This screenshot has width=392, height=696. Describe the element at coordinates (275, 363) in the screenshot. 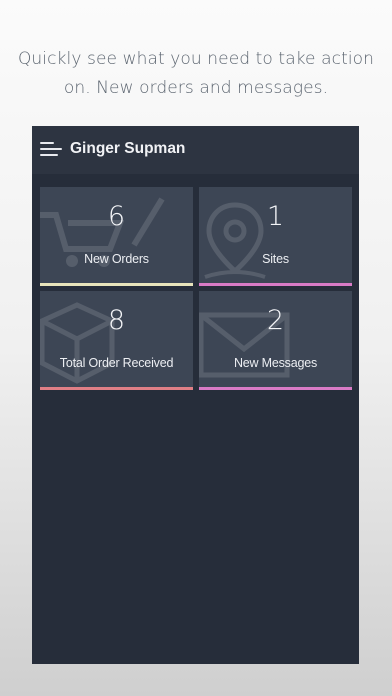

I see `new-messages-label: New Messages` at that location.